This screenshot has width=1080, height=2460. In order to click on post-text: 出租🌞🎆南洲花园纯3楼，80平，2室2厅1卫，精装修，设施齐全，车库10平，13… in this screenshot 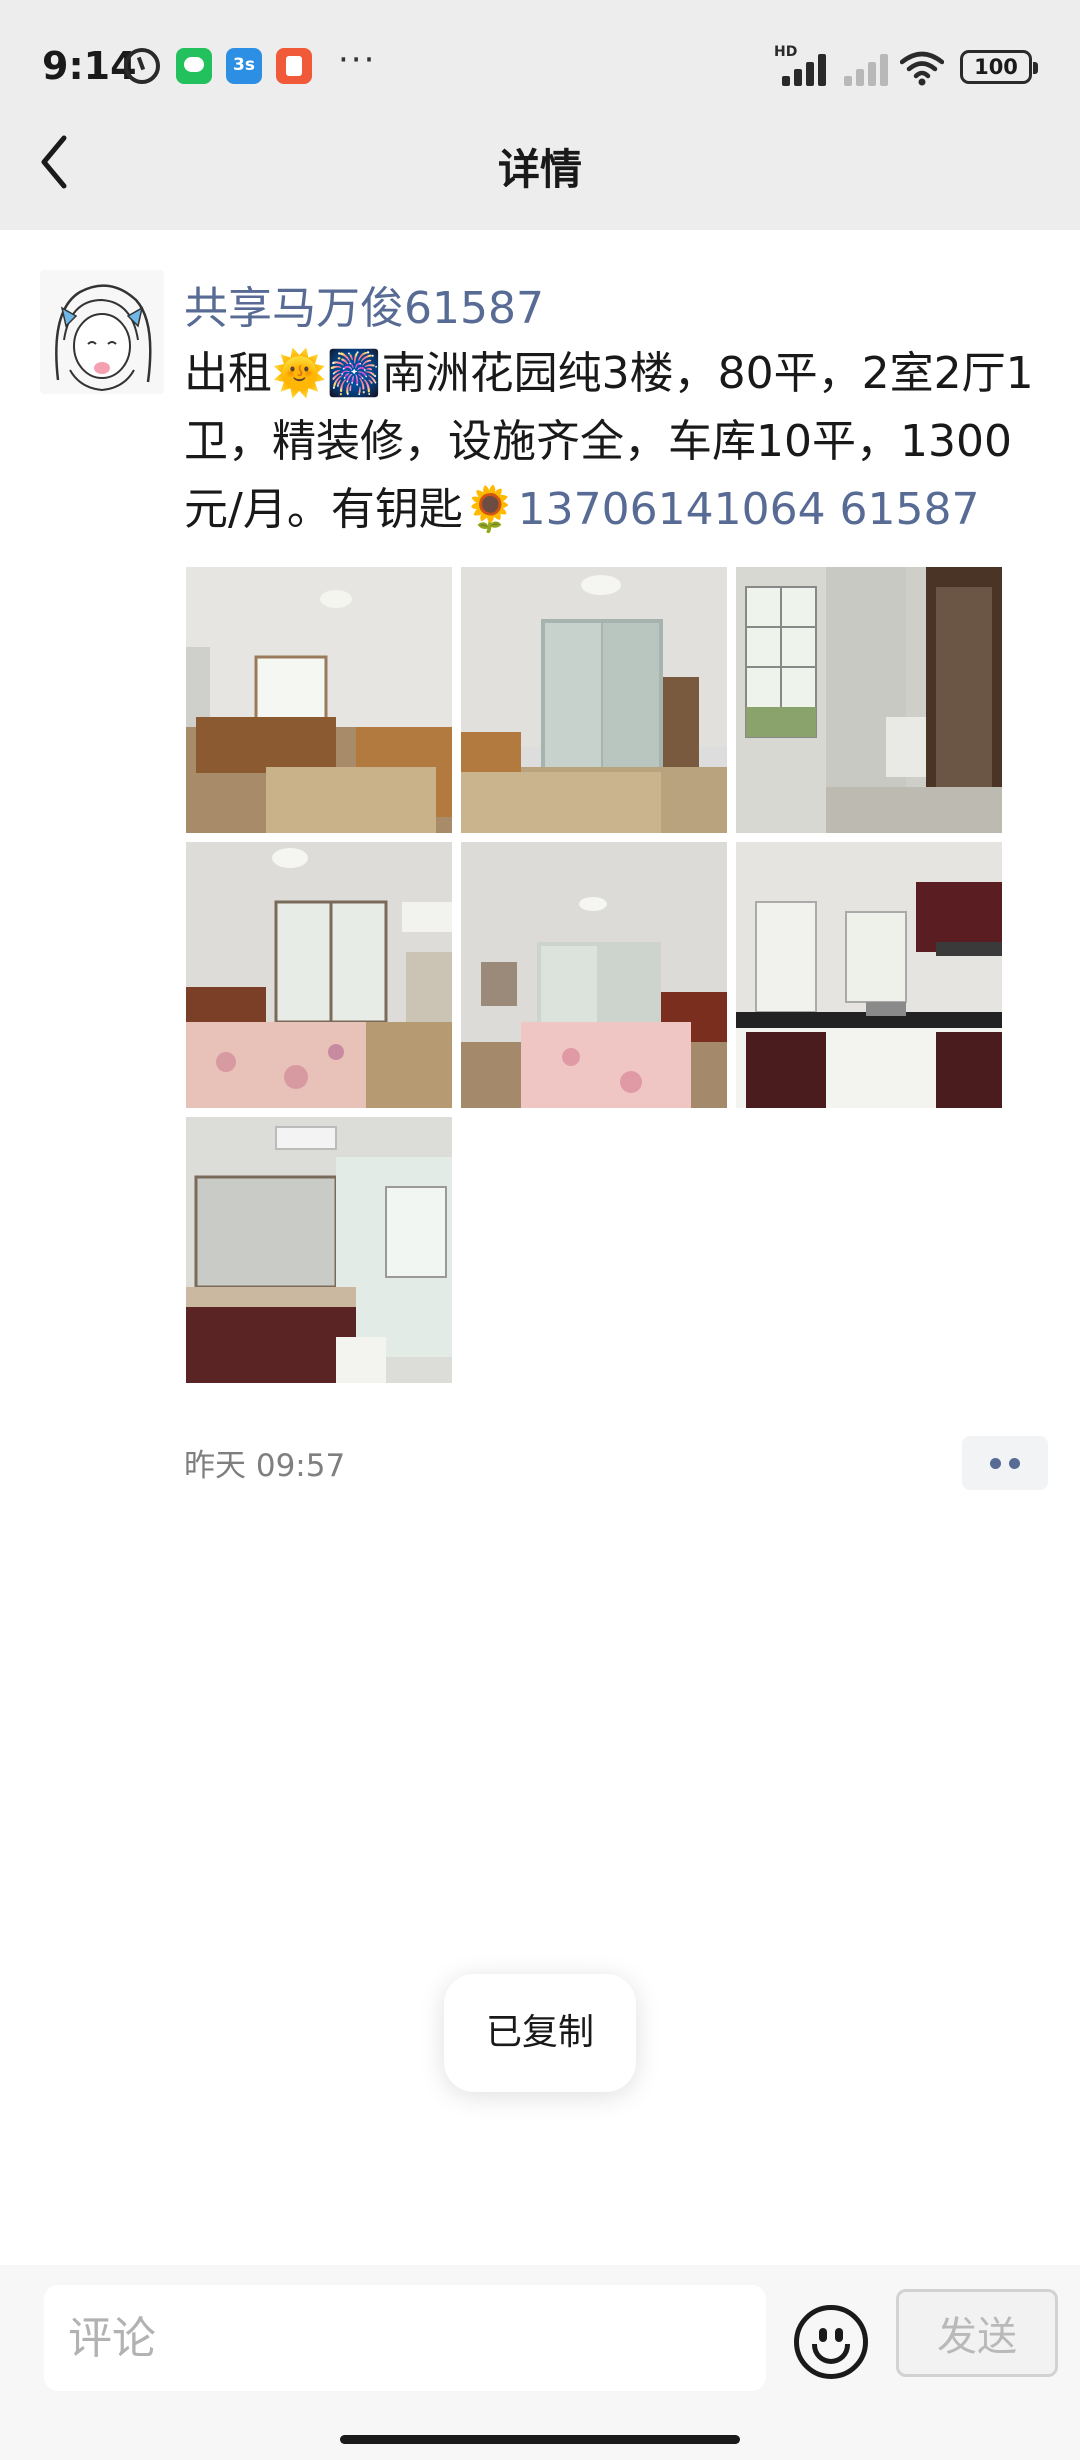, I will do `click(619, 442)`.